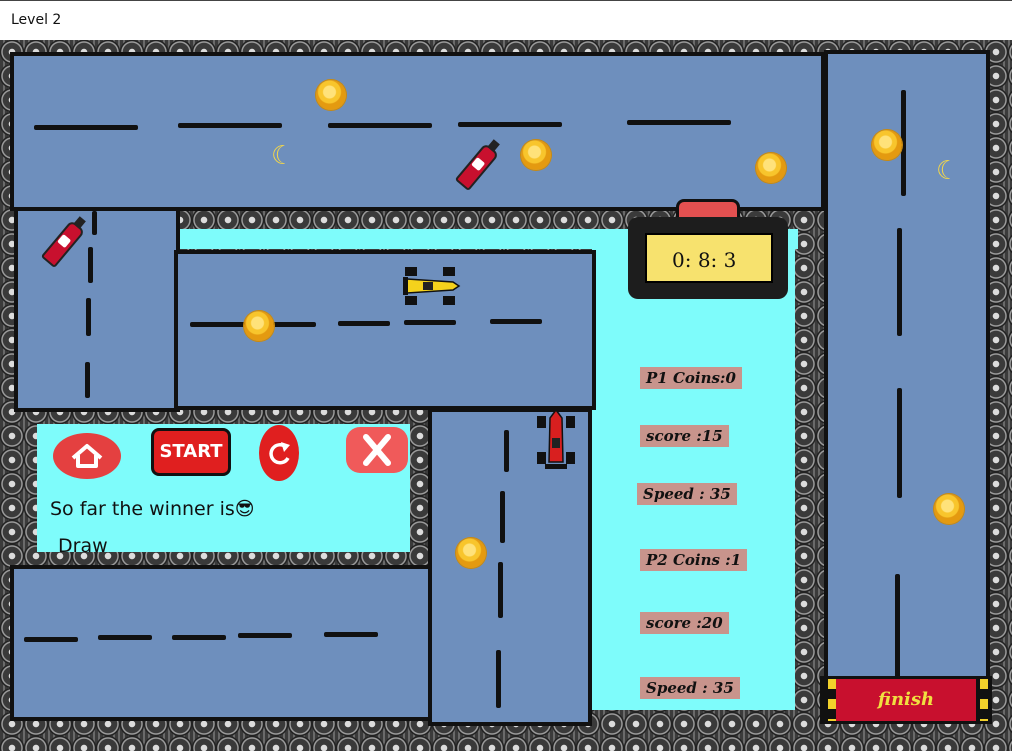 The width and height of the screenshot is (1012, 751). What do you see at coordinates (36, 20) in the screenshot?
I see `window-title: Level 2` at bounding box center [36, 20].